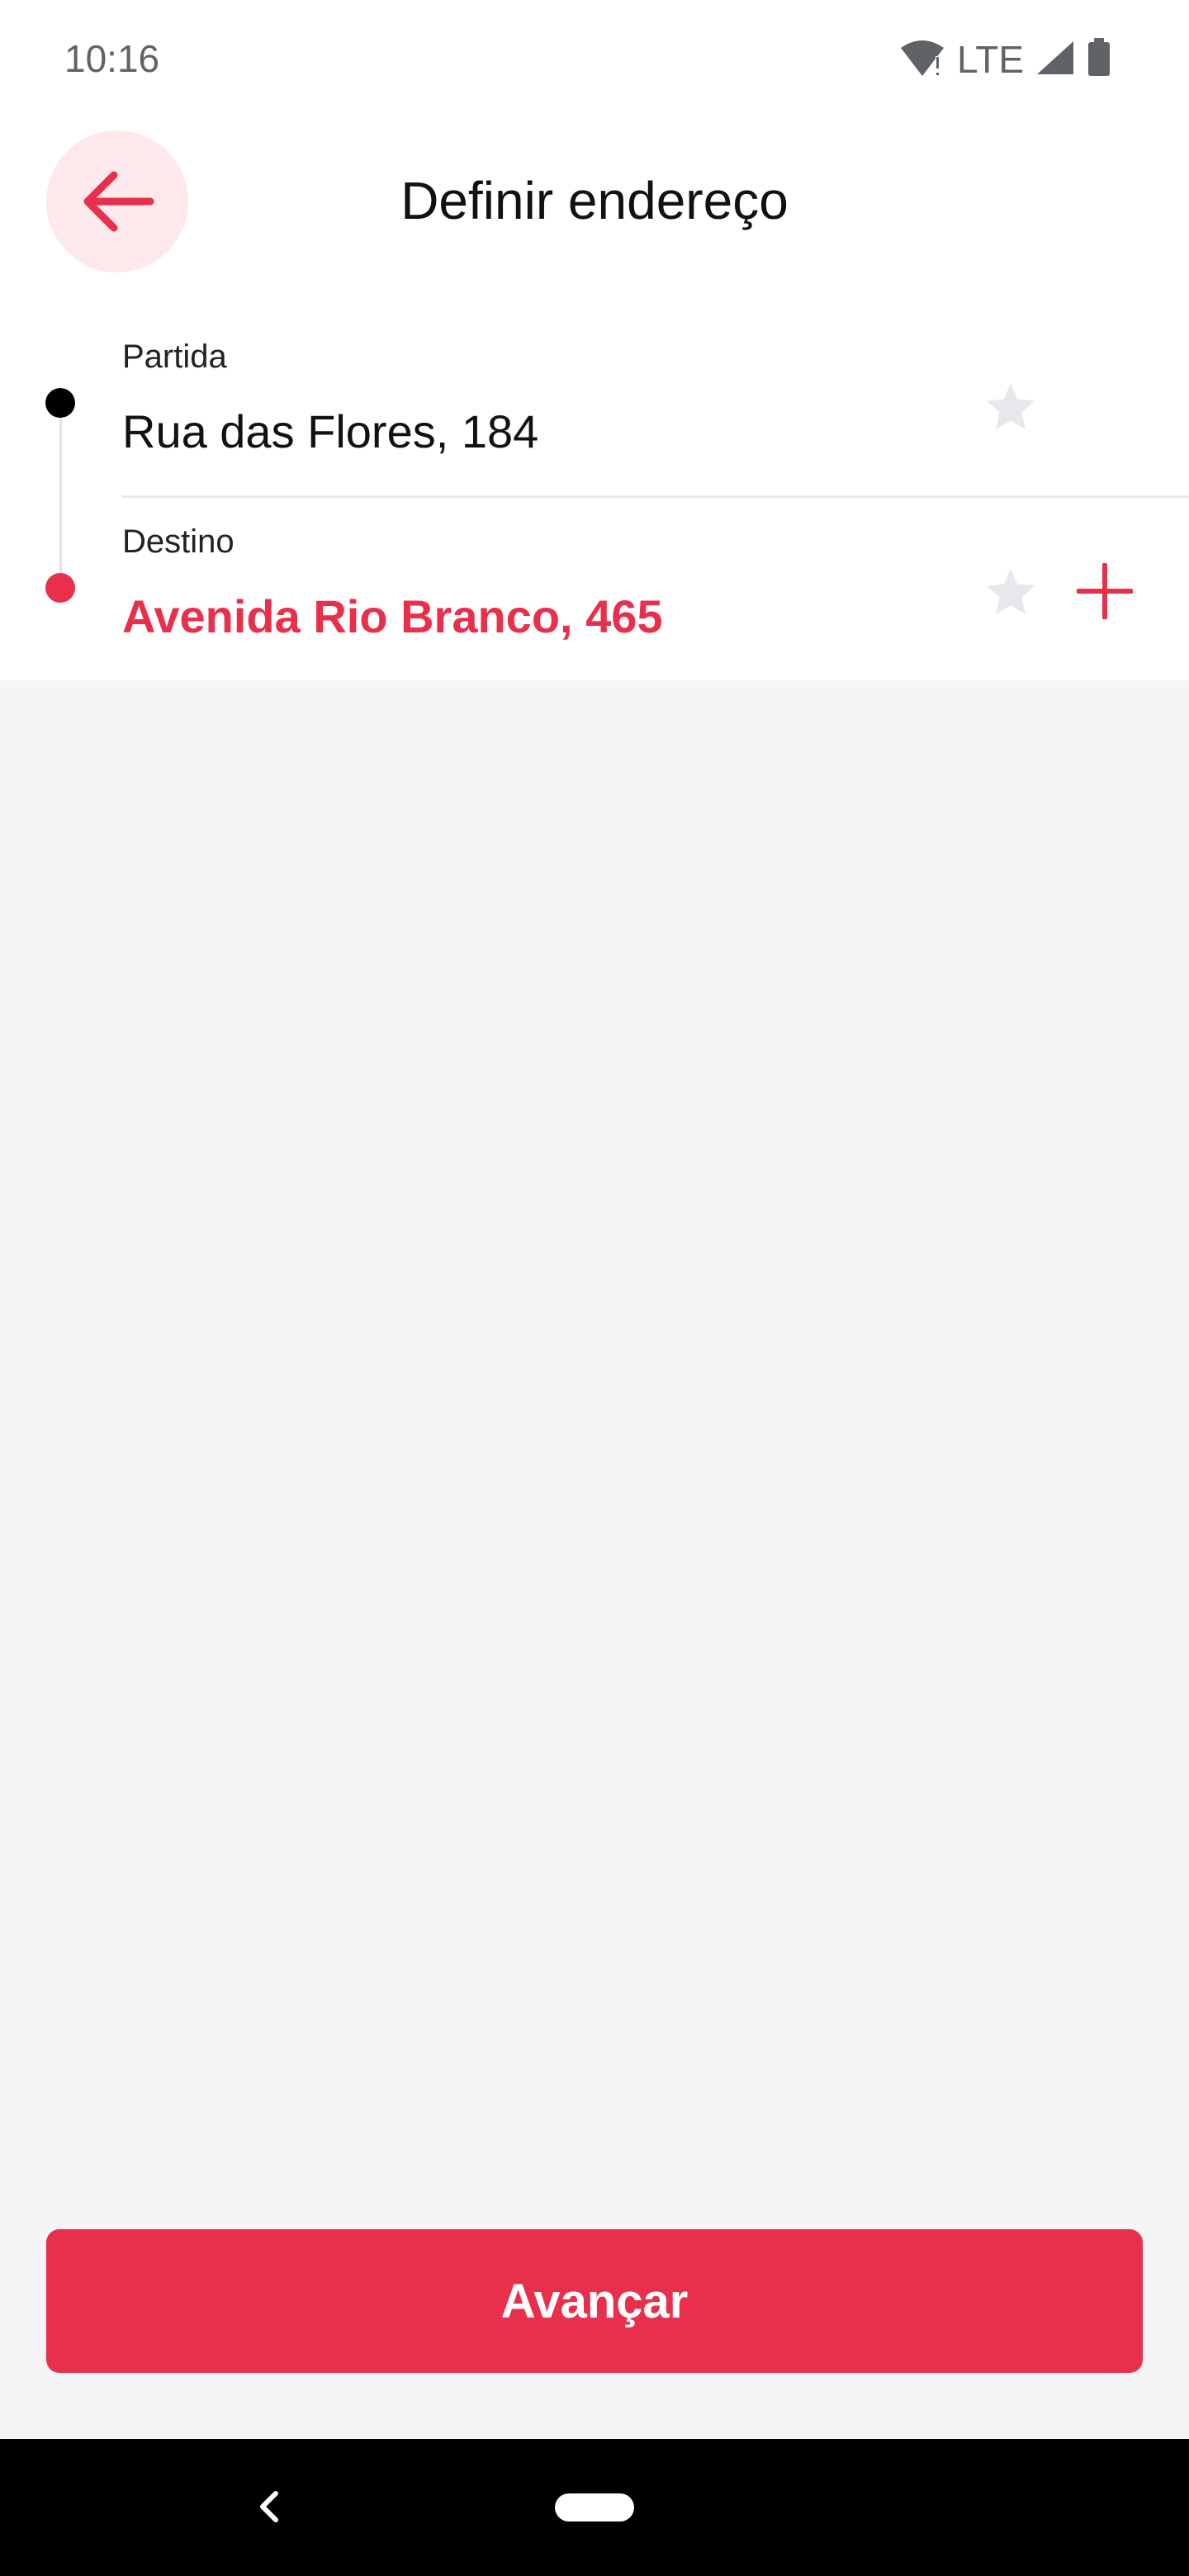  Describe the element at coordinates (178, 541) in the screenshot. I see `destination-label: Destino` at that location.